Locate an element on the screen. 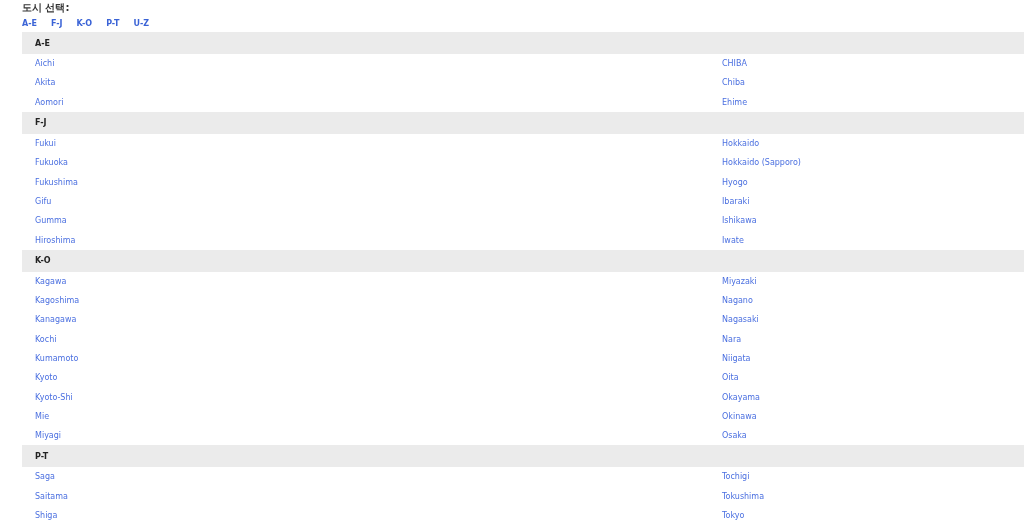 The width and height of the screenshot is (1024, 531). city-link: Hyogo is located at coordinates (735, 182).